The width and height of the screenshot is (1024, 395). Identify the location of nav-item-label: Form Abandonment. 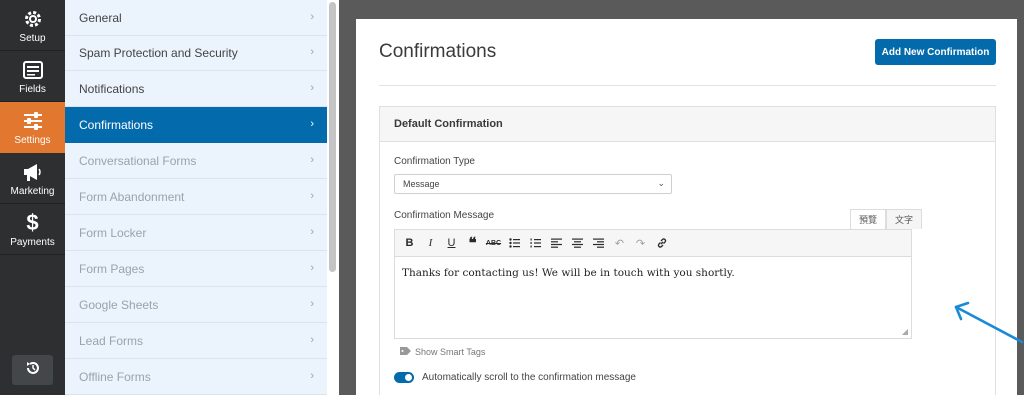
(132, 196).